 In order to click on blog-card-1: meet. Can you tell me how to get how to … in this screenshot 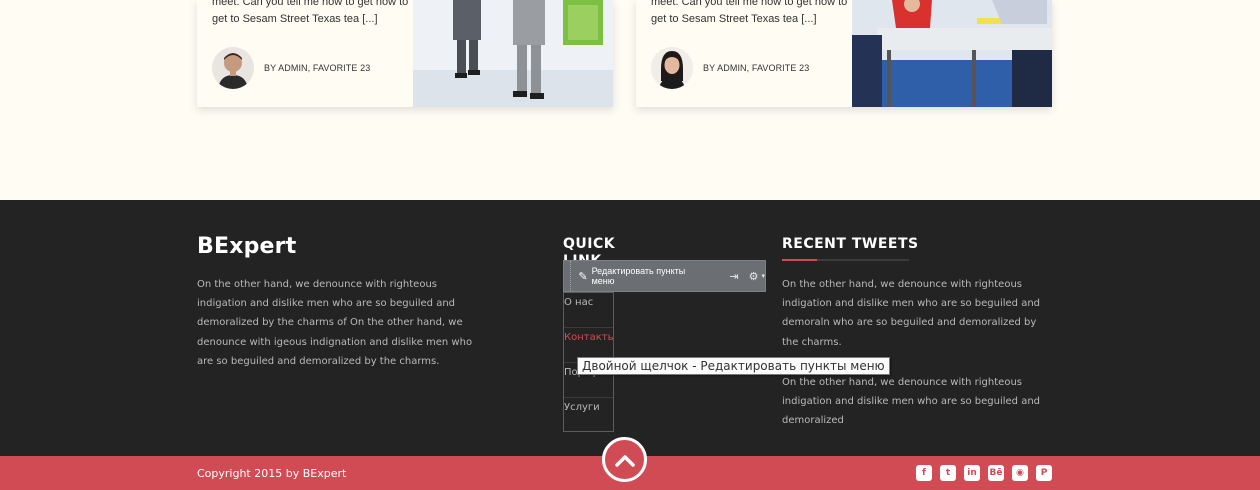, I will do `click(405, 53)`.